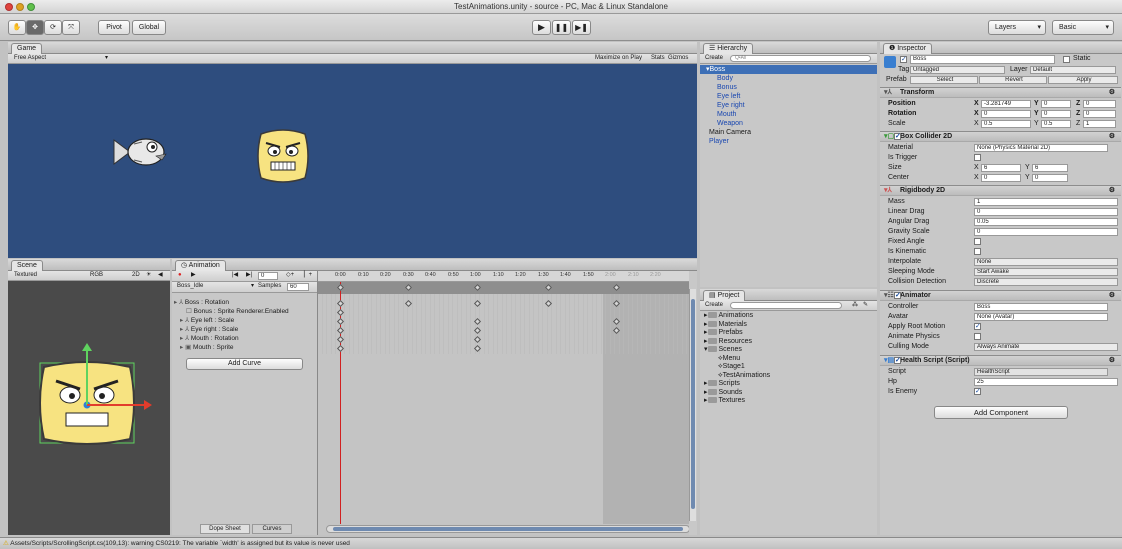 This screenshot has width=1122, height=549. What do you see at coordinates (114, 27) in the screenshot?
I see `pivot-button: Pivot` at bounding box center [114, 27].